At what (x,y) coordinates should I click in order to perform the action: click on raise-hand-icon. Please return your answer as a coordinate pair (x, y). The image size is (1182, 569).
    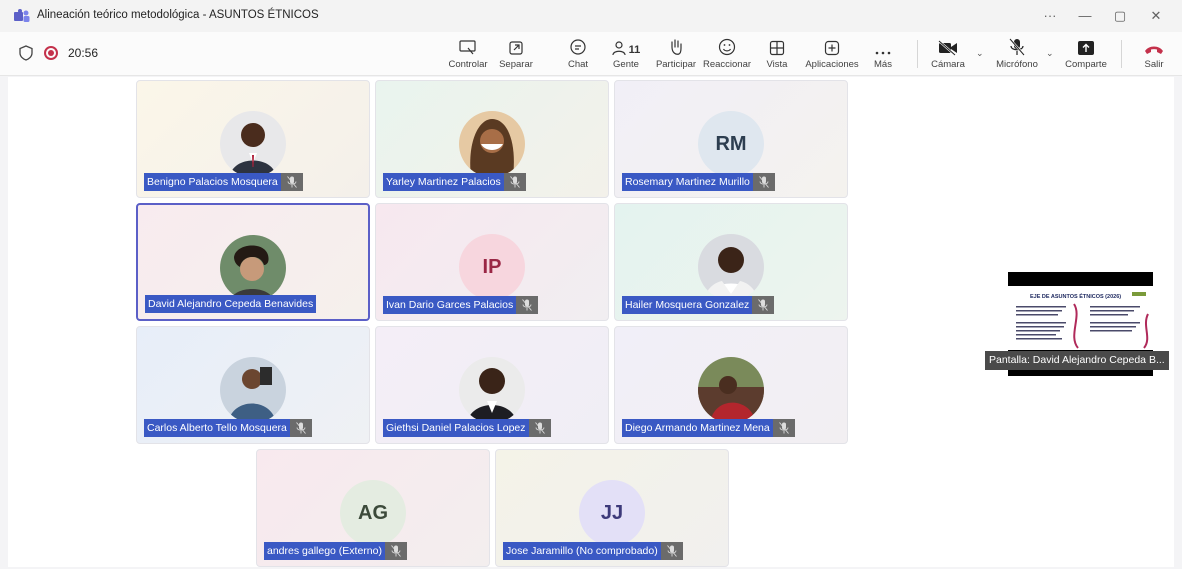
    Looking at the image, I should click on (676, 44).